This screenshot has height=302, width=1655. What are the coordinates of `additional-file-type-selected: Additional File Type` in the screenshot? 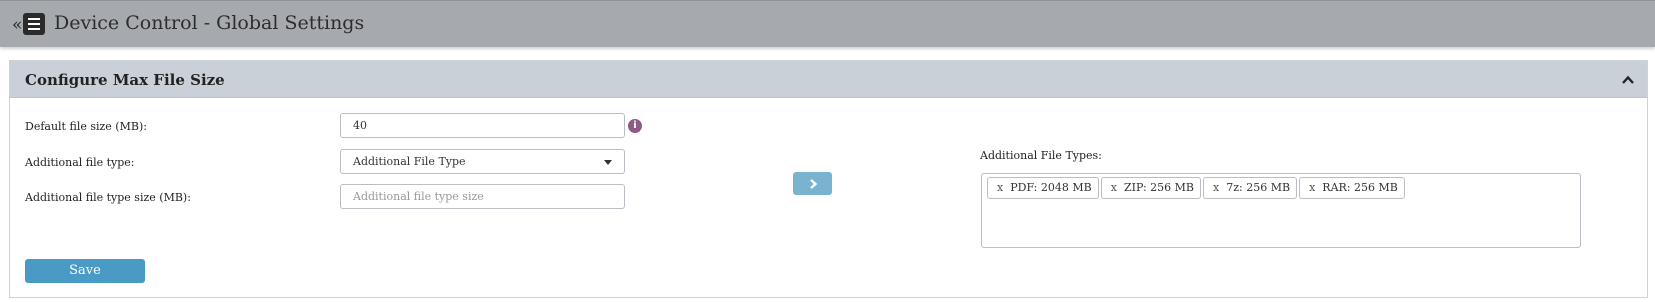 It's located at (409, 161).